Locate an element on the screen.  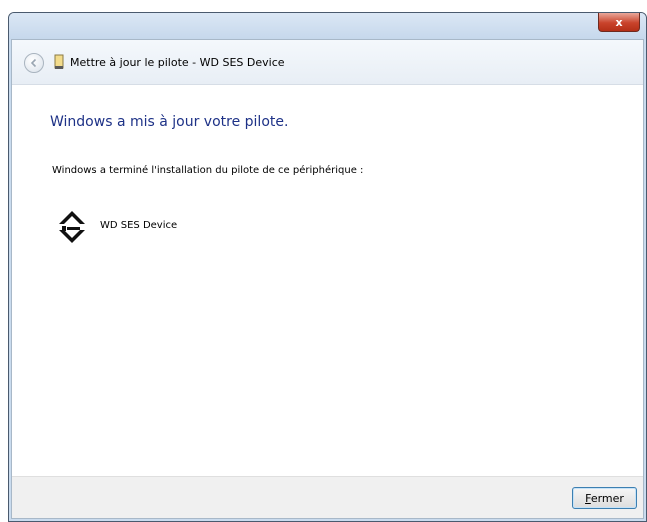
dialog-header: Mettre à jour le pilote - WD SES Device is located at coordinates (327, 62).